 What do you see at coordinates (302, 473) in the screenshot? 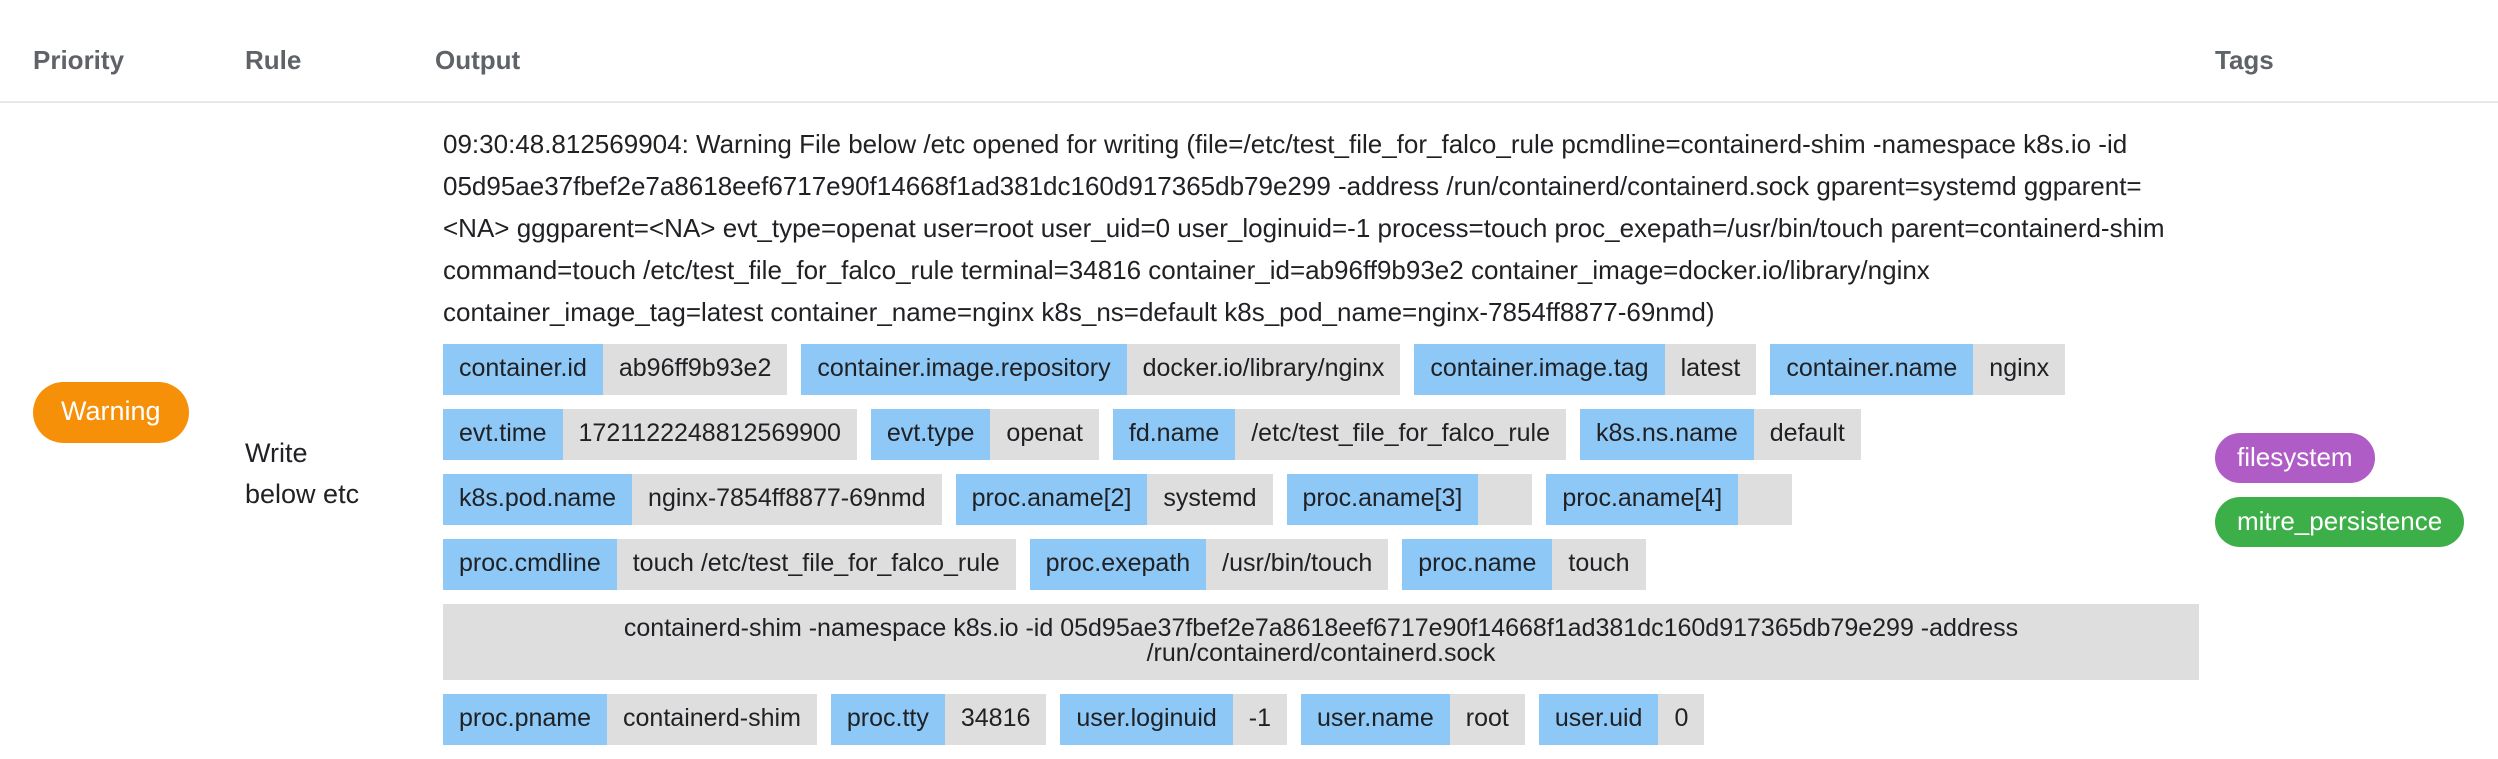
I see `rule-name: Write below etc` at bounding box center [302, 473].